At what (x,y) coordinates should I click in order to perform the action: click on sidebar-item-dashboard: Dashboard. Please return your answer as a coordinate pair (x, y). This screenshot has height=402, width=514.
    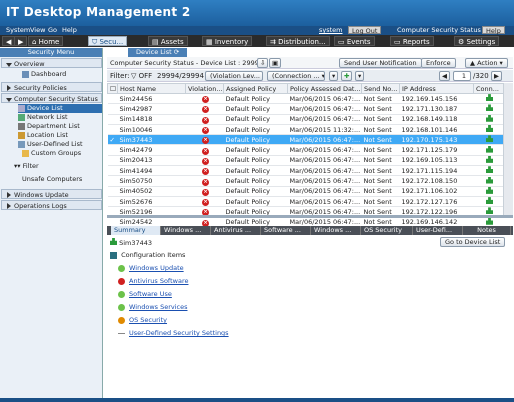
    Looking at the image, I should click on (44, 74).